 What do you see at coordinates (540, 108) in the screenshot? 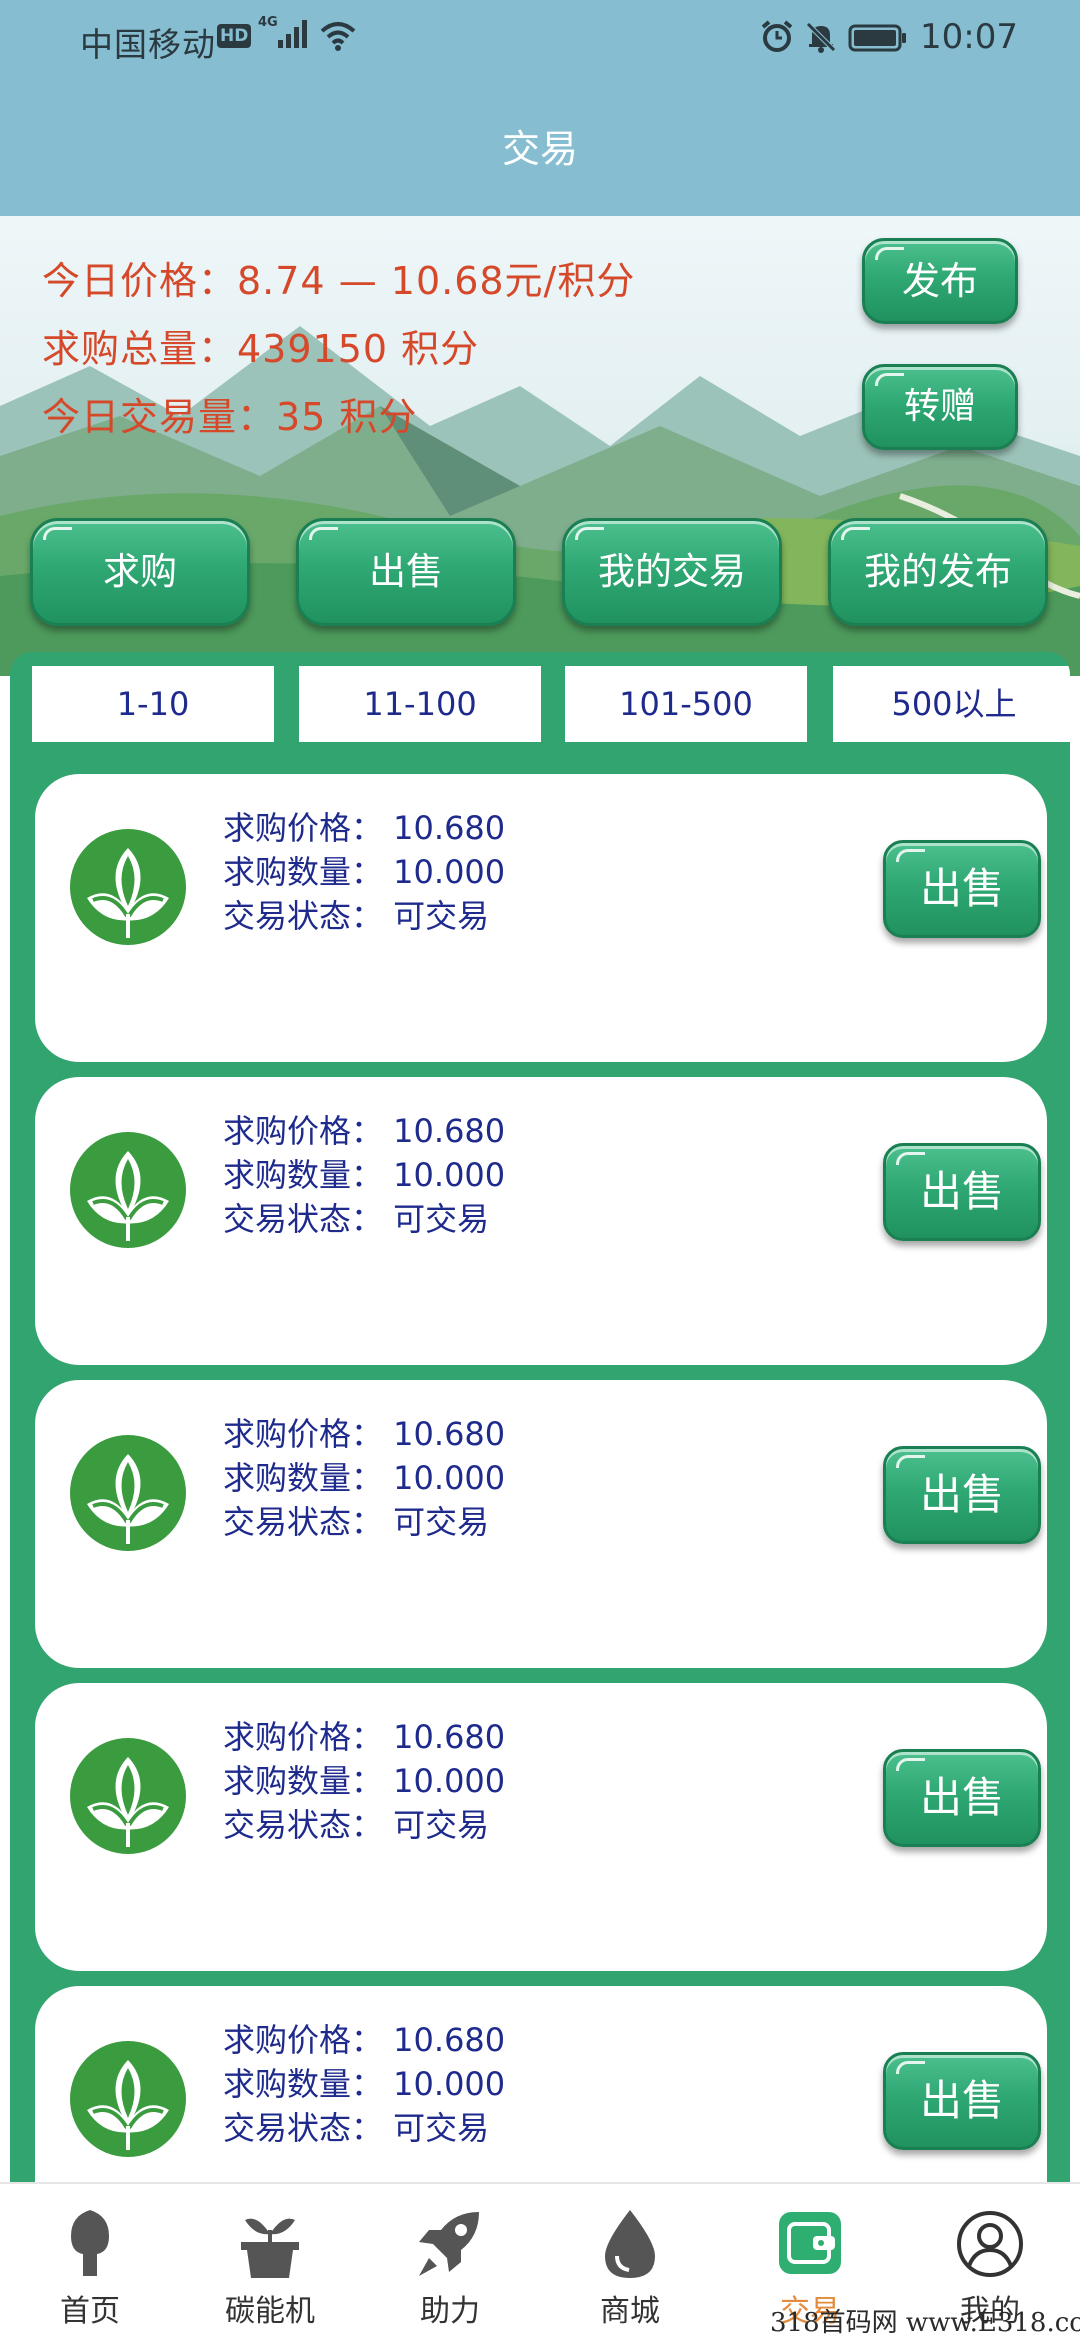
I see `app-header: 中国移动 HD 4G 10:07 交易` at bounding box center [540, 108].